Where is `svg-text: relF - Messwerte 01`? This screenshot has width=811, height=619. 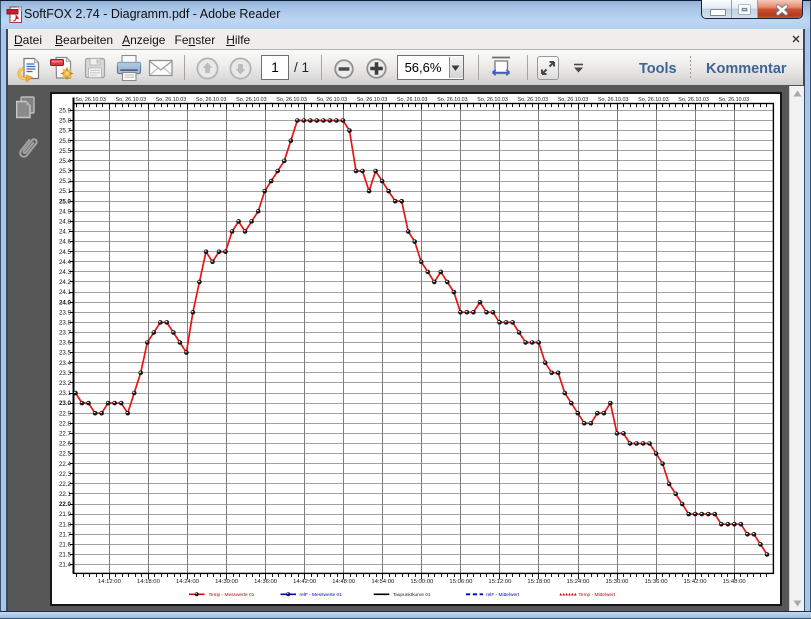
svg-text: relF - Messwerte 01 is located at coordinates (321, 595).